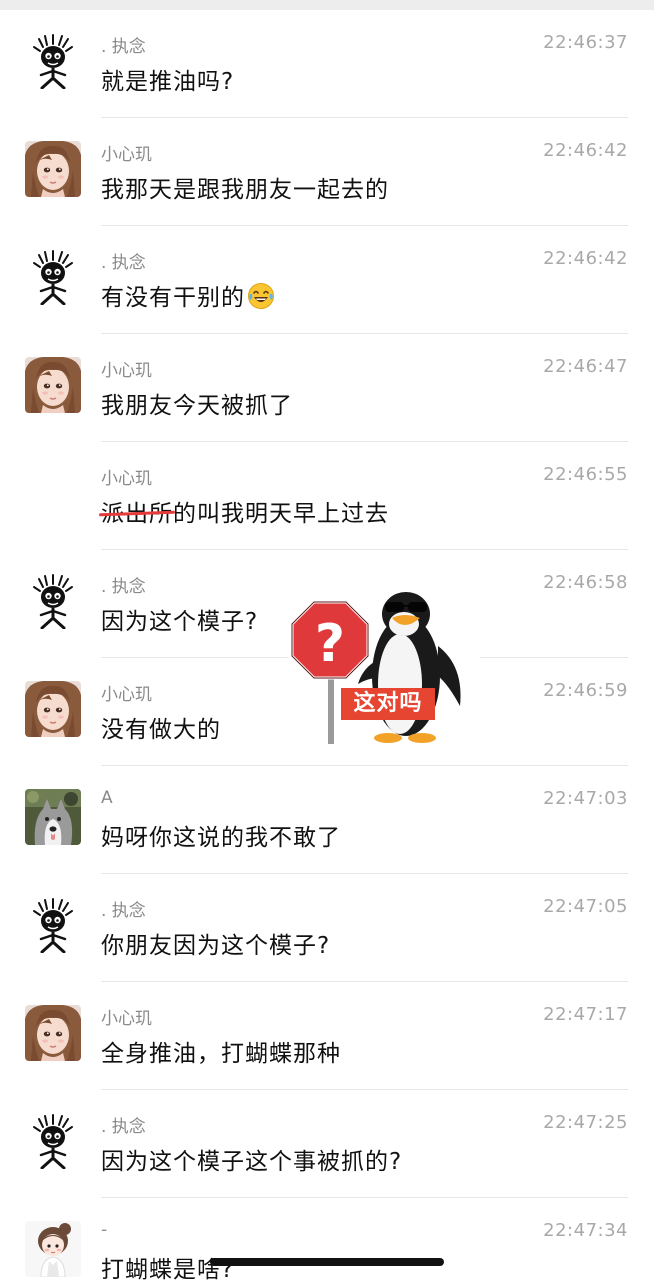 This screenshot has height=1280, width=654. Describe the element at coordinates (585, 1230) in the screenshot. I see `message-time: 22:47:34` at that location.